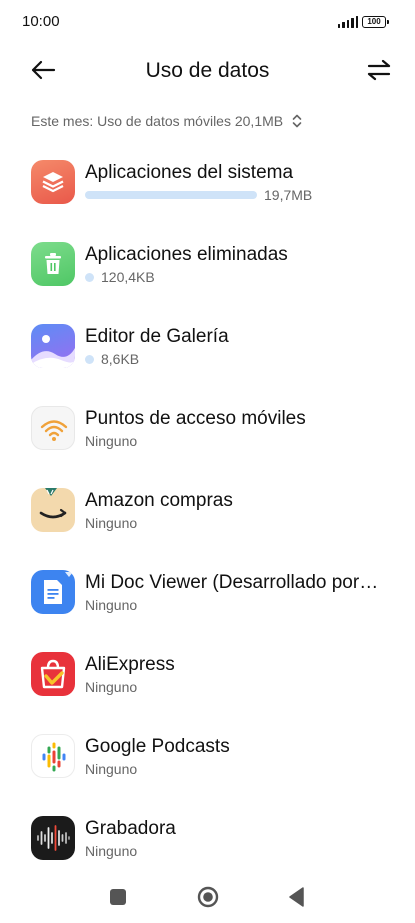 The width and height of the screenshot is (415, 923). What do you see at coordinates (53, 264) in the screenshot?
I see `trash-icon` at bounding box center [53, 264].